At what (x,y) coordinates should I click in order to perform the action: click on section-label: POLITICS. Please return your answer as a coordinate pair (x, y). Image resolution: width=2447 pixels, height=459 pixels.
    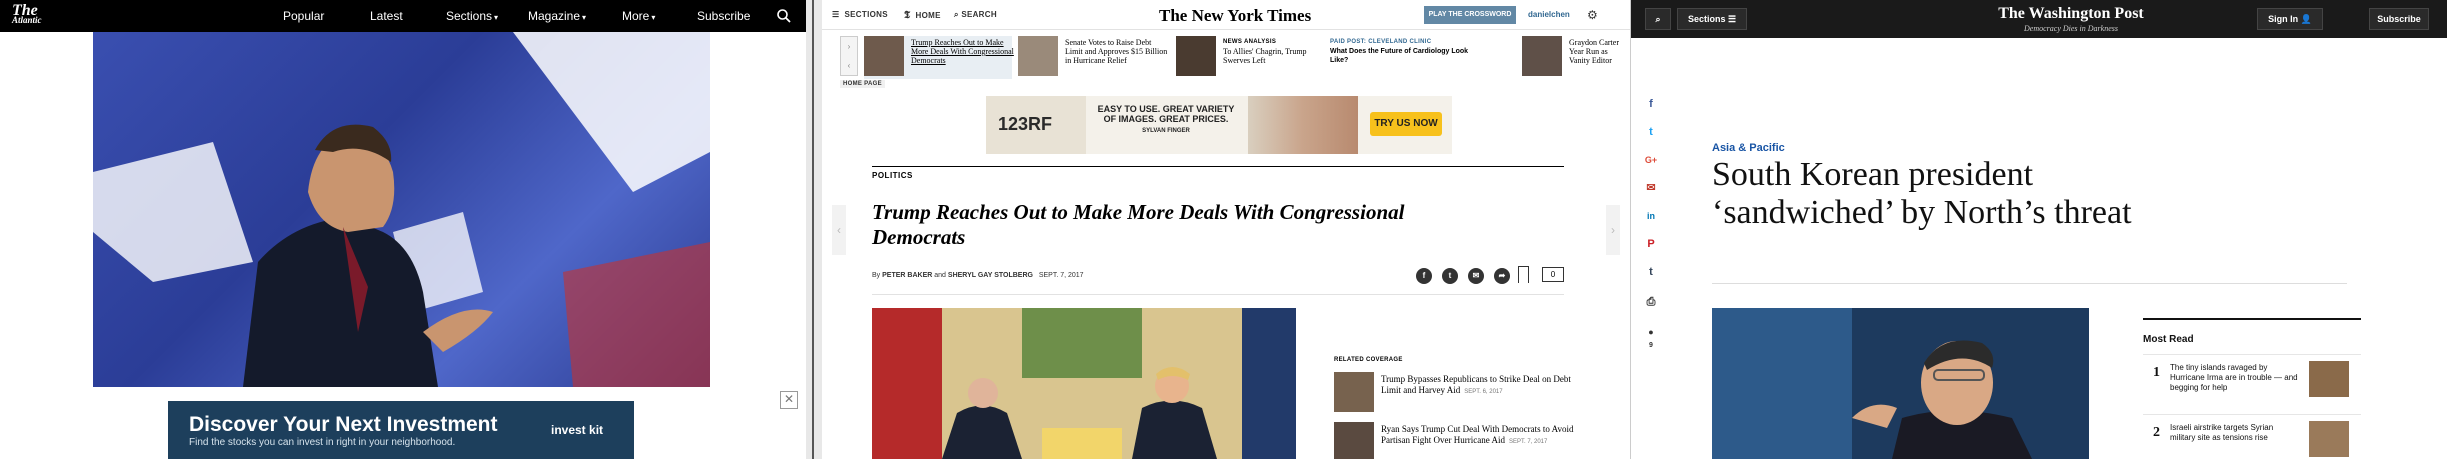
    Looking at the image, I should click on (892, 175).